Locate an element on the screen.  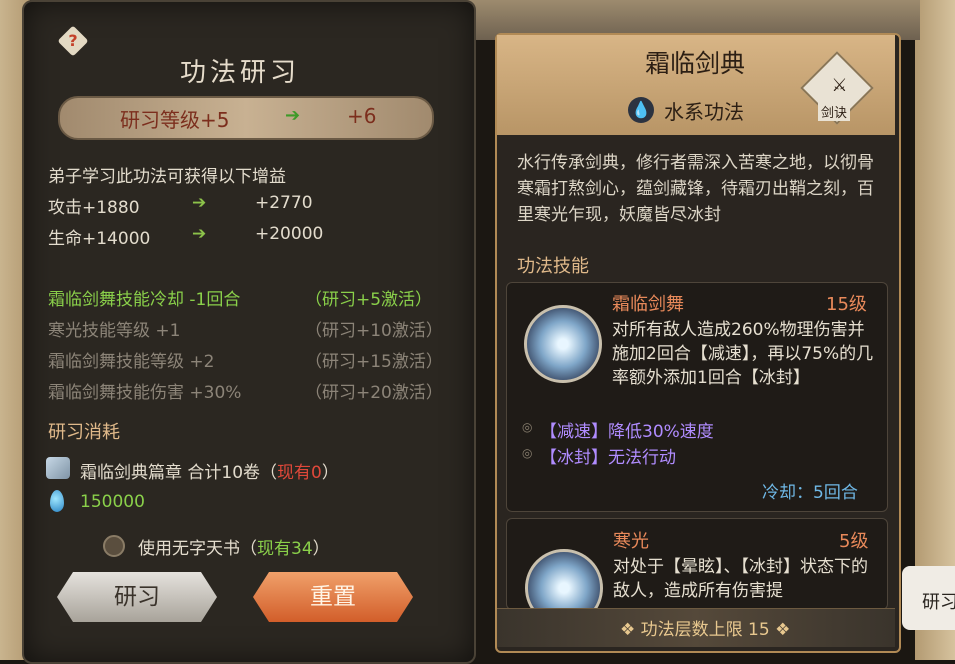
stat-attack: 攻击+1880 is located at coordinates (94, 208).